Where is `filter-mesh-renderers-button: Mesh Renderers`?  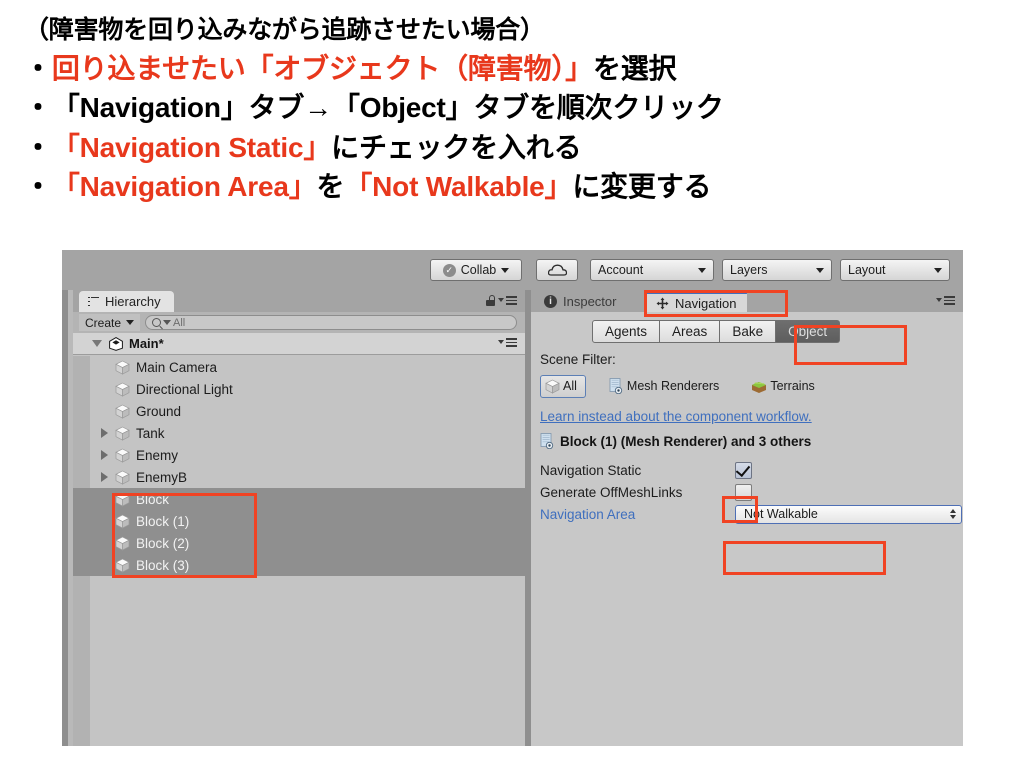
filter-mesh-renderers-button: Mesh Renderers is located at coordinates (666, 386).